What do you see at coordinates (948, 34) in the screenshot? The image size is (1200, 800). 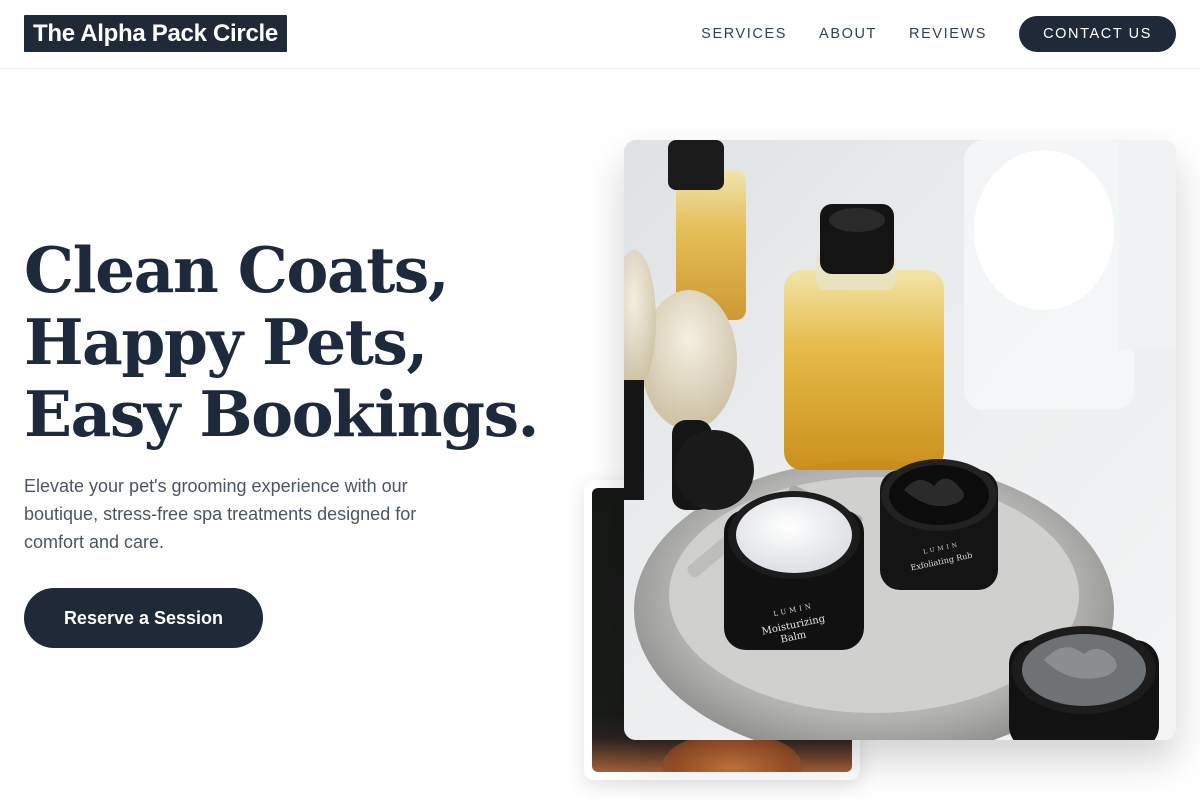 I see `nav-link-reviews: REVIEWS` at bounding box center [948, 34].